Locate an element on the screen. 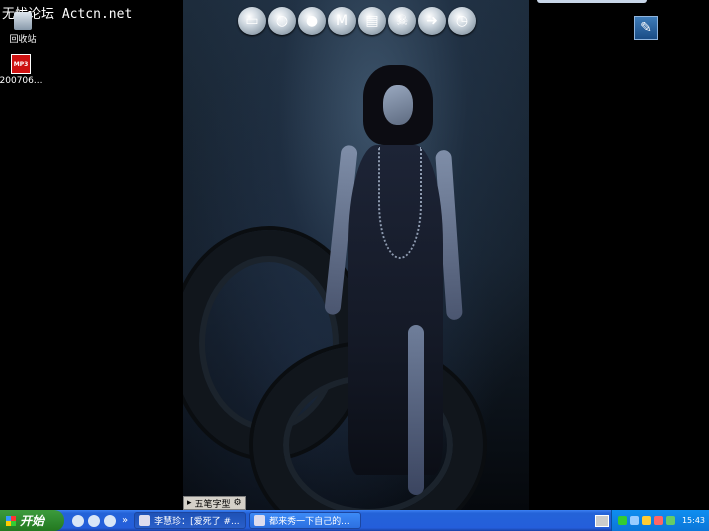 The height and width of the screenshot is (531, 709). system-tray: 15:43 is located at coordinates (660, 520).